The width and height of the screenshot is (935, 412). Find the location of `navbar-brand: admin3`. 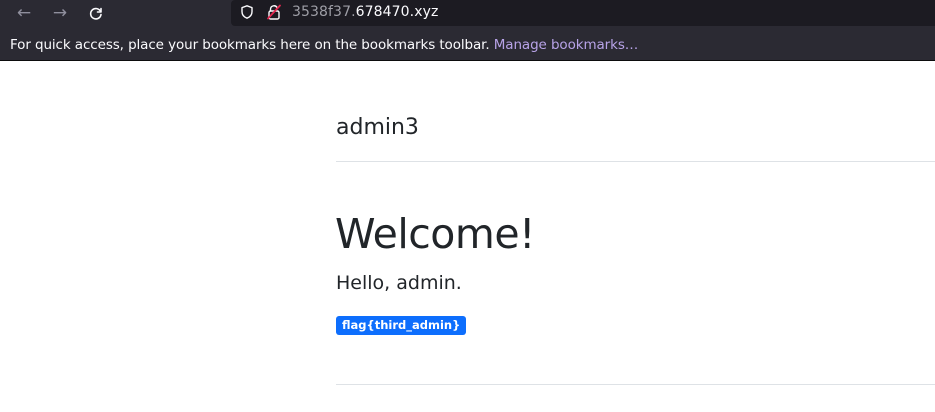

navbar-brand: admin3 is located at coordinates (377, 128).